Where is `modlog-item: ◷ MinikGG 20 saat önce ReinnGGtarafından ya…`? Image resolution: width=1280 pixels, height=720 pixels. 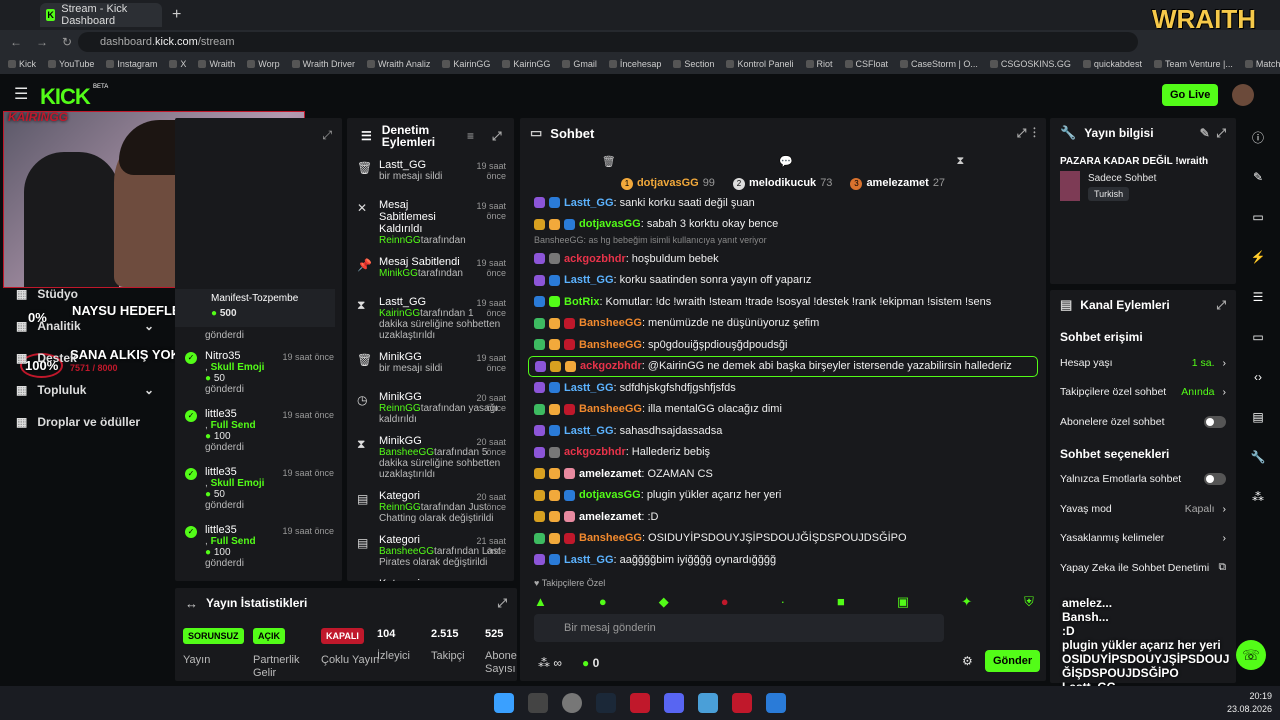 modlog-item: ◷ MinikGG 20 saat önce ReinnGGtarafından ya… is located at coordinates (430, 408).